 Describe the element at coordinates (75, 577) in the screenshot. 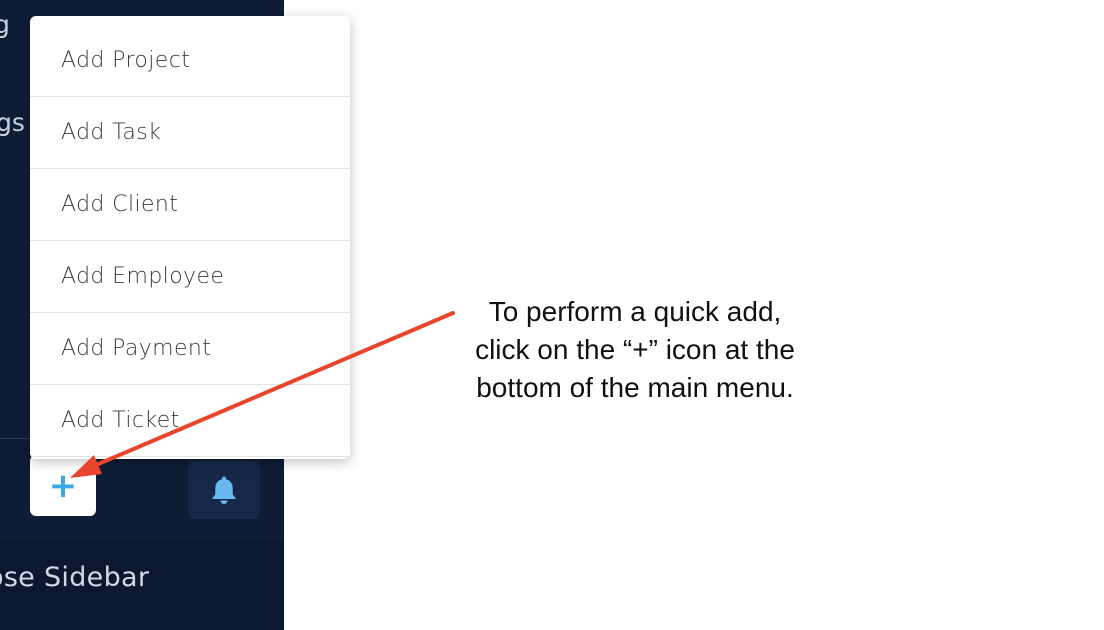

I see `close-sidebar-label: ose Sidebar` at that location.